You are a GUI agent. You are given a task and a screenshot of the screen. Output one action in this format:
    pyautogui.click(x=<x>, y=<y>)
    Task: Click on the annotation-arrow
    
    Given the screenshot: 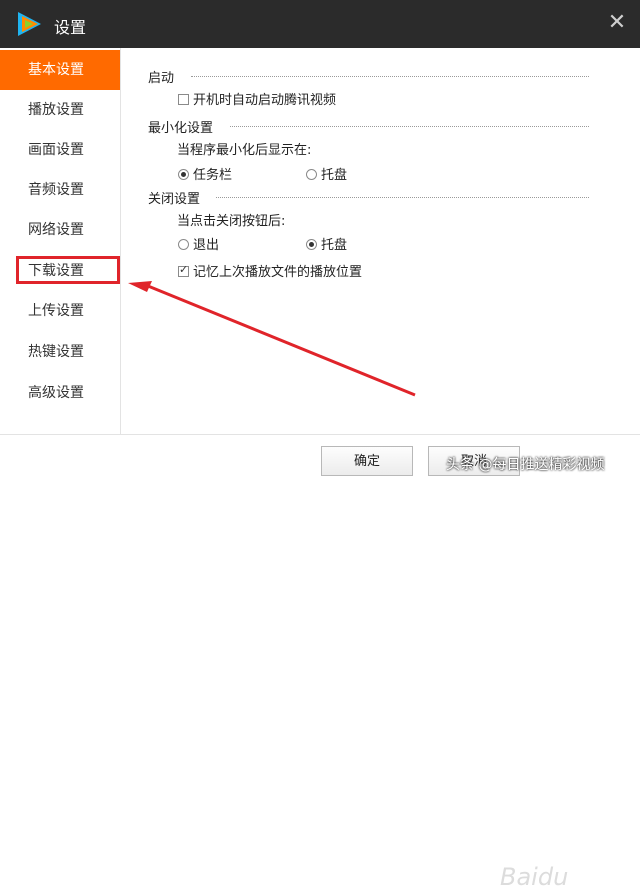 What is the action you would take?
    pyautogui.click(x=272, y=339)
    